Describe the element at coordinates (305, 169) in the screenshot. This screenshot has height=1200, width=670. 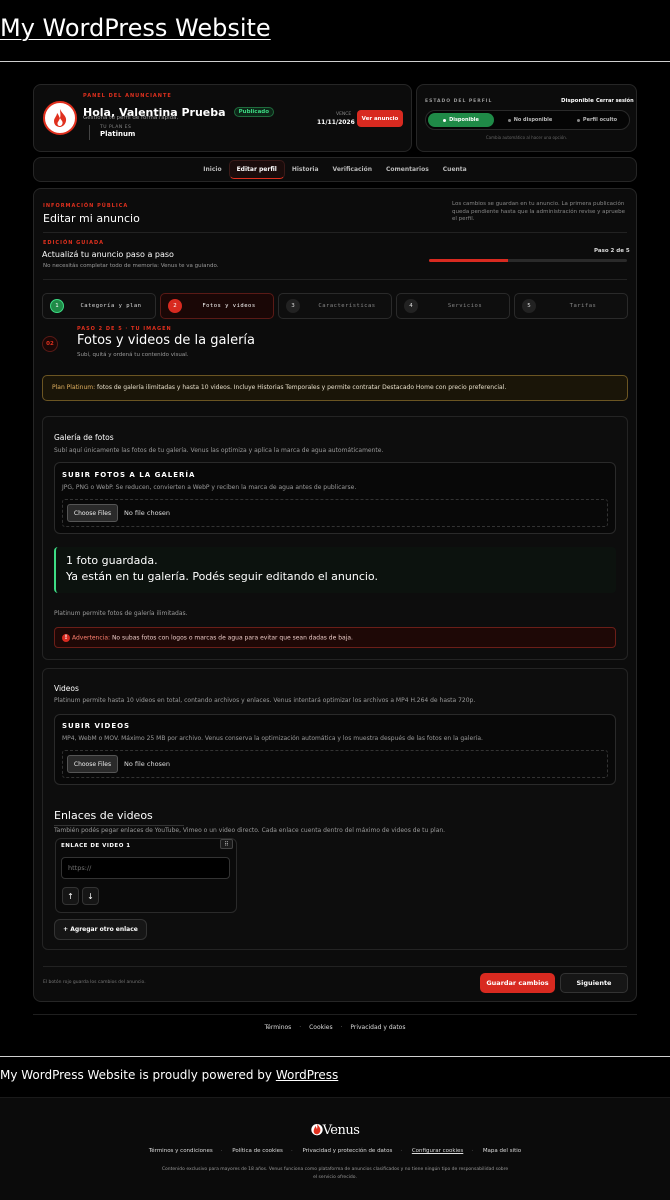
I see `tab-historia: Historia` at that location.